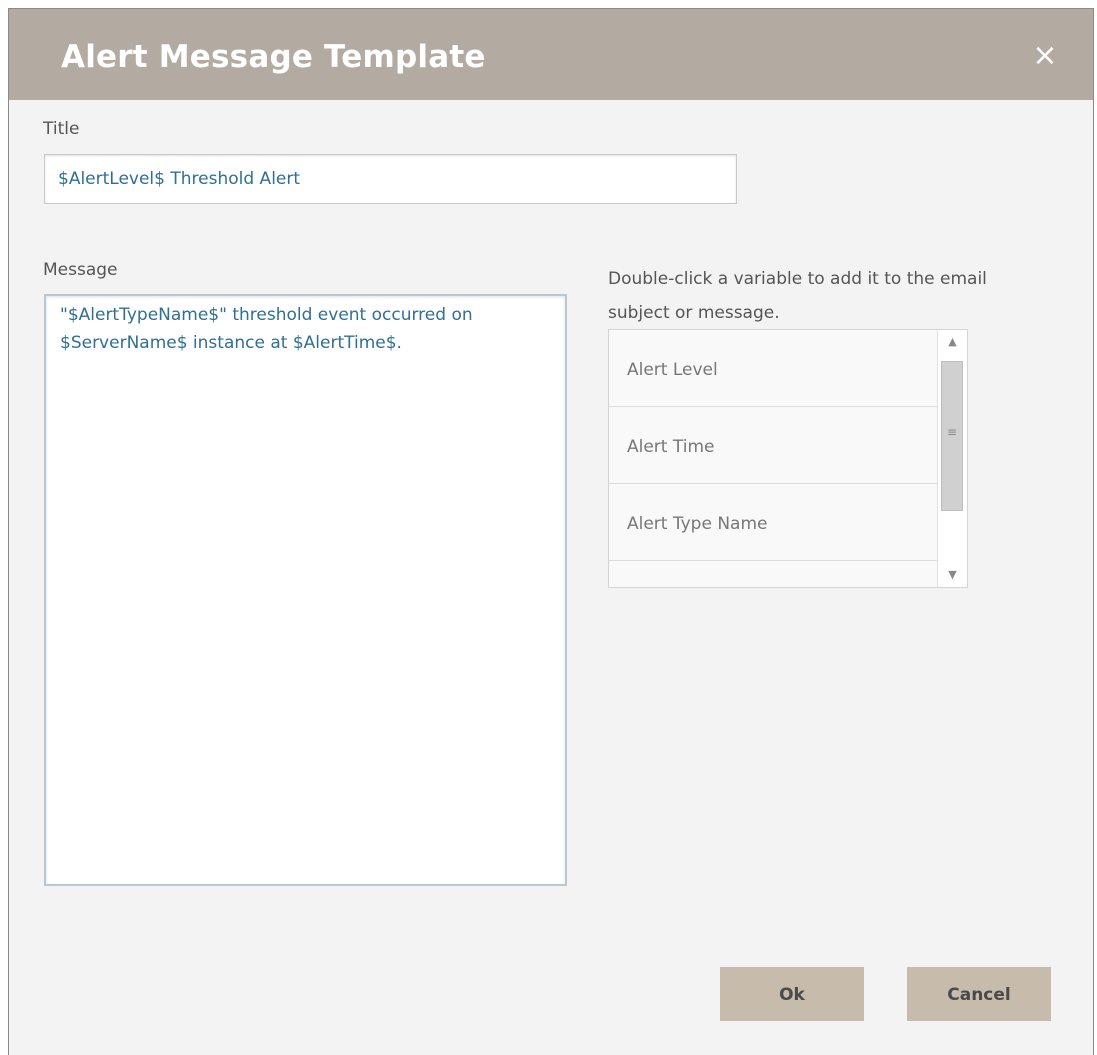 The height and width of the screenshot is (1055, 1097). I want to click on scroll-thumb: ≡, so click(952, 436).